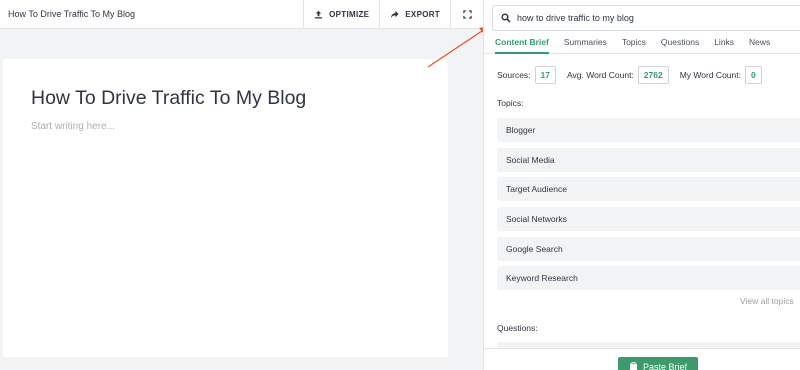 Image resolution: width=800 pixels, height=370 pixels. What do you see at coordinates (395, 14) in the screenshot?
I see `share-arrow-icon` at bounding box center [395, 14].